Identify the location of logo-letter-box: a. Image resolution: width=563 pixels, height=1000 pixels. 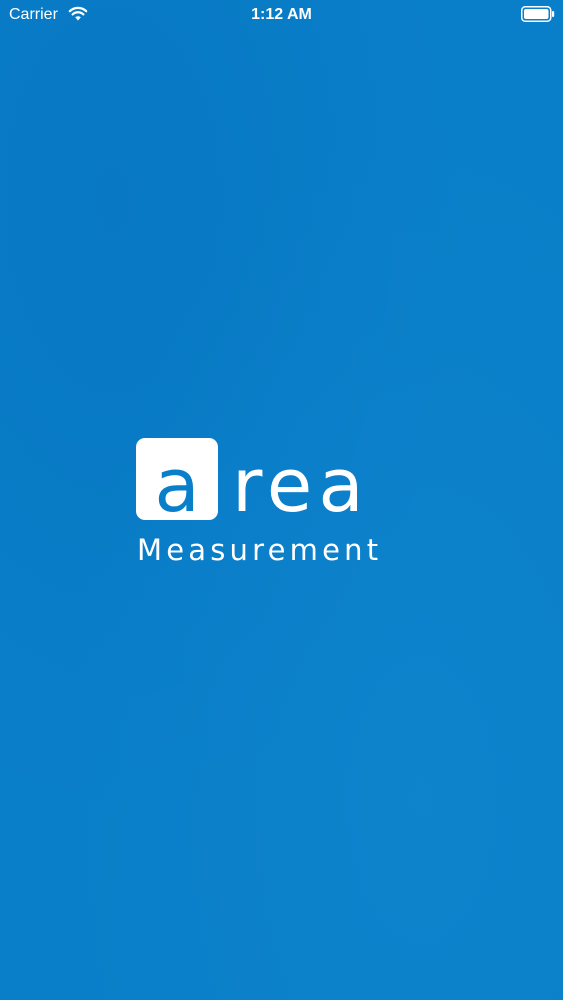
(177, 483).